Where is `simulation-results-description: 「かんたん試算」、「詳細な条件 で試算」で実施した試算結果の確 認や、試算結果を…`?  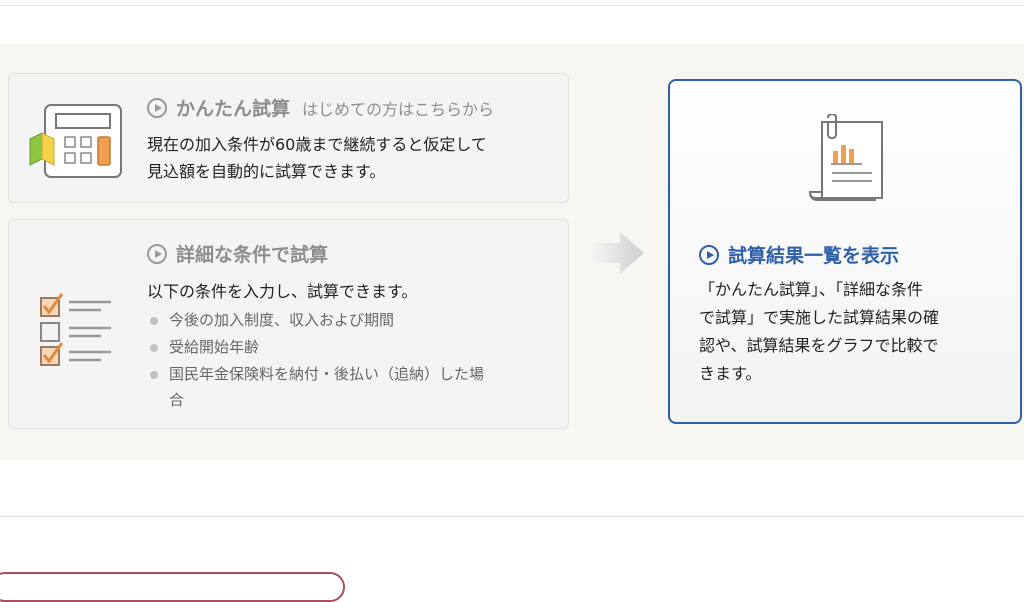 simulation-results-description: 「かんたん試算」、「詳細な条件 で試算」で実施した試算結果の確 認や、試算結果を… is located at coordinates (819, 331).